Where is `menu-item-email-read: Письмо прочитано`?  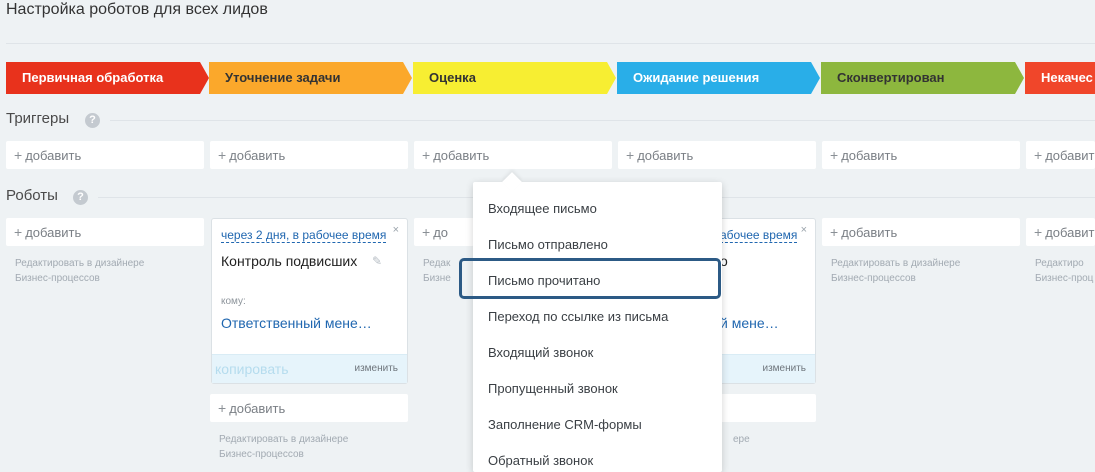
menu-item-email-read: Письмо прочитано is located at coordinates (544, 280).